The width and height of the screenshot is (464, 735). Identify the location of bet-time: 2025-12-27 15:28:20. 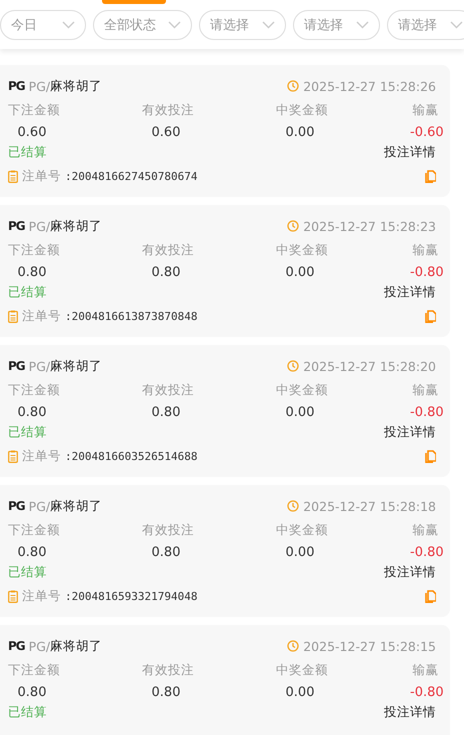
(369, 366).